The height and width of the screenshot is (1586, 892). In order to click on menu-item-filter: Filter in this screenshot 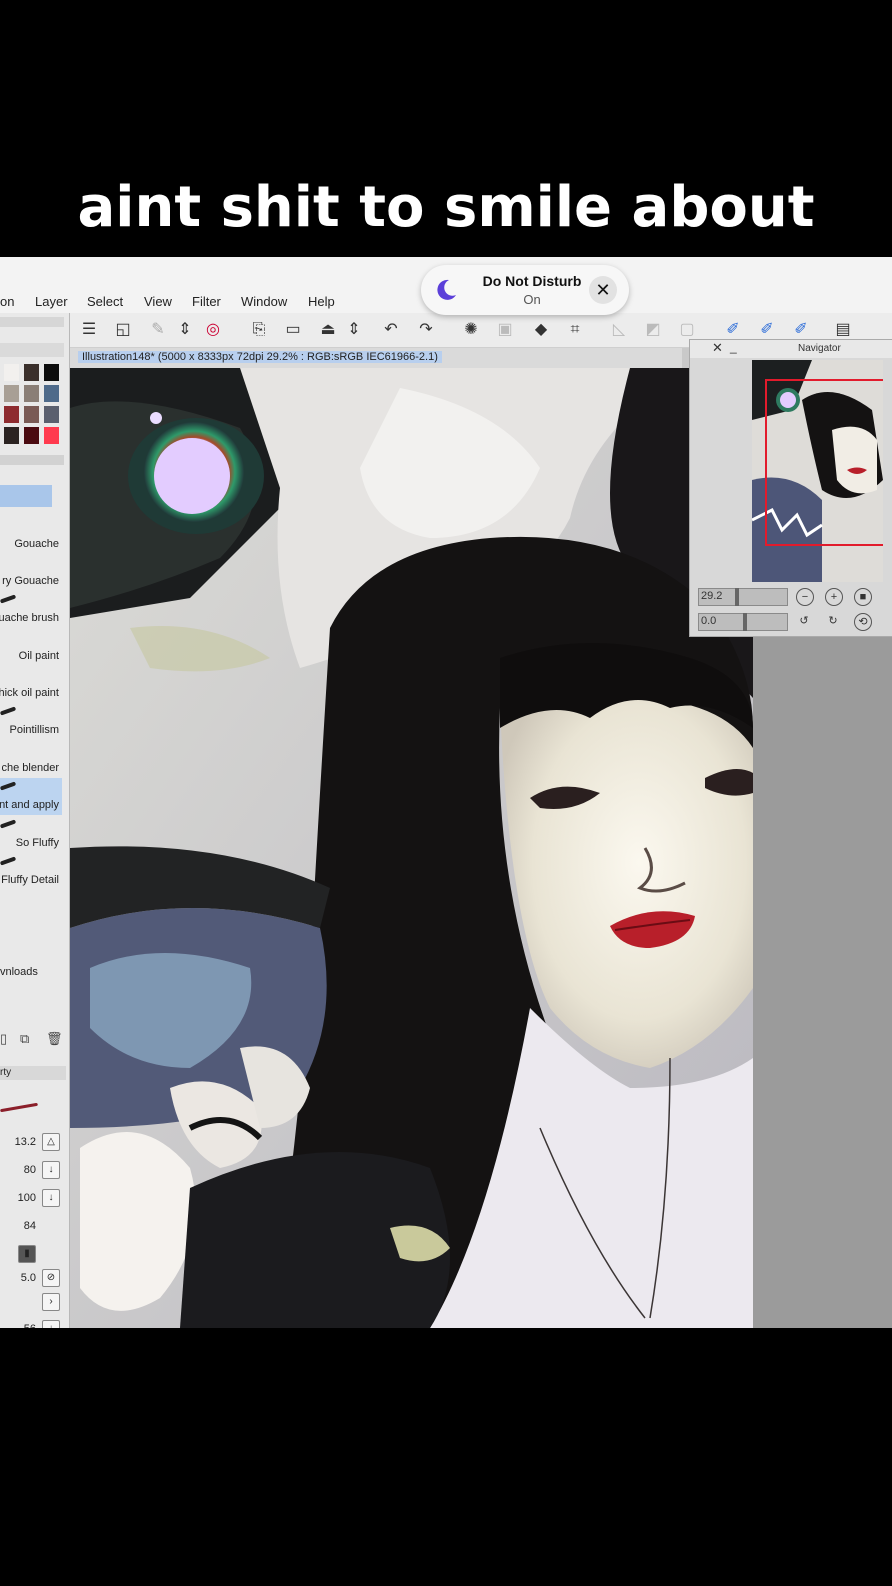, I will do `click(206, 301)`.